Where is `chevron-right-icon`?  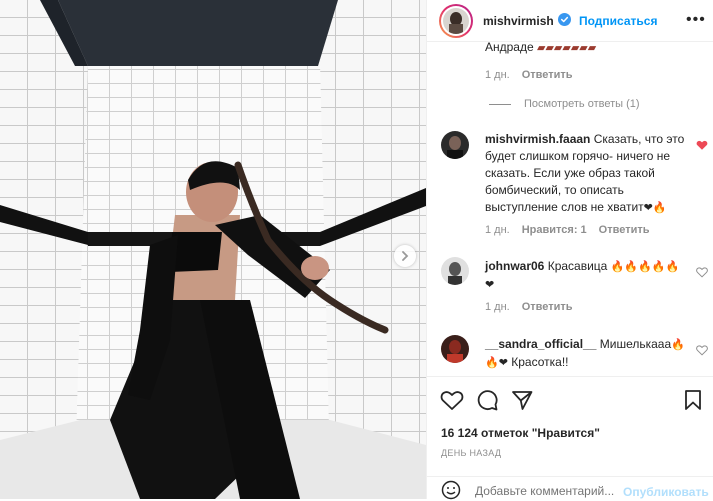 chevron-right-icon is located at coordinates (405, 256).